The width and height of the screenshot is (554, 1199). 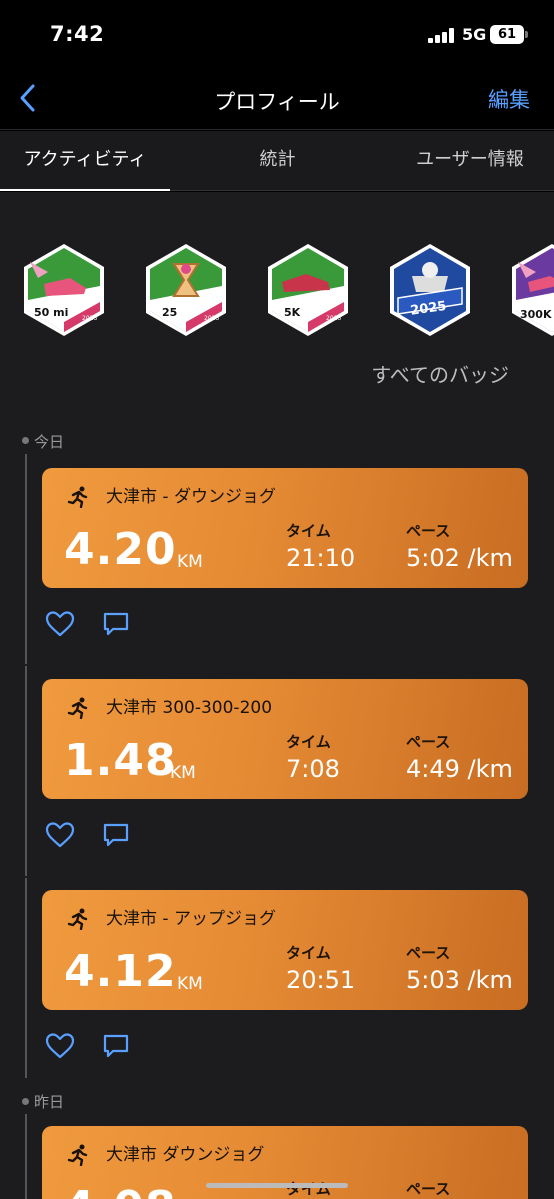 I want to click on activity-pace: 5:02 /km, so click(x=459, y=558).